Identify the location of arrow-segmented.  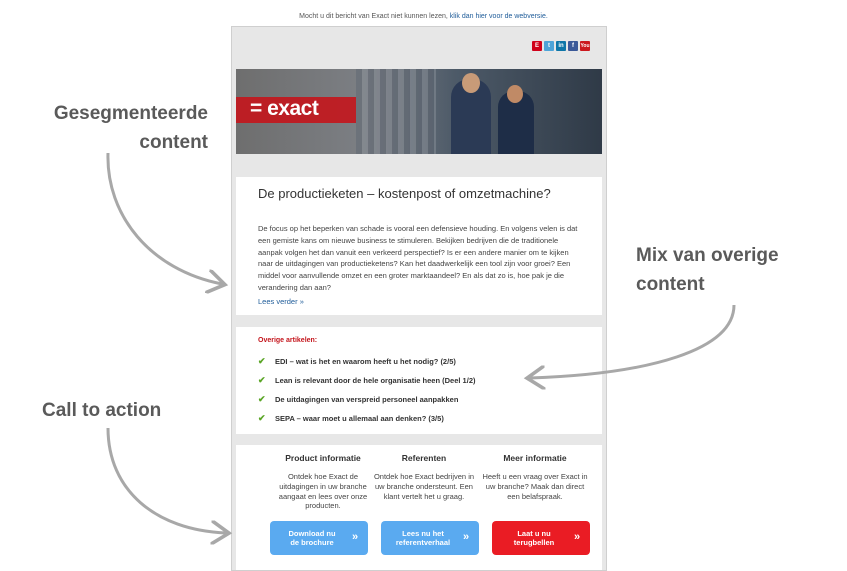
(164, 218).